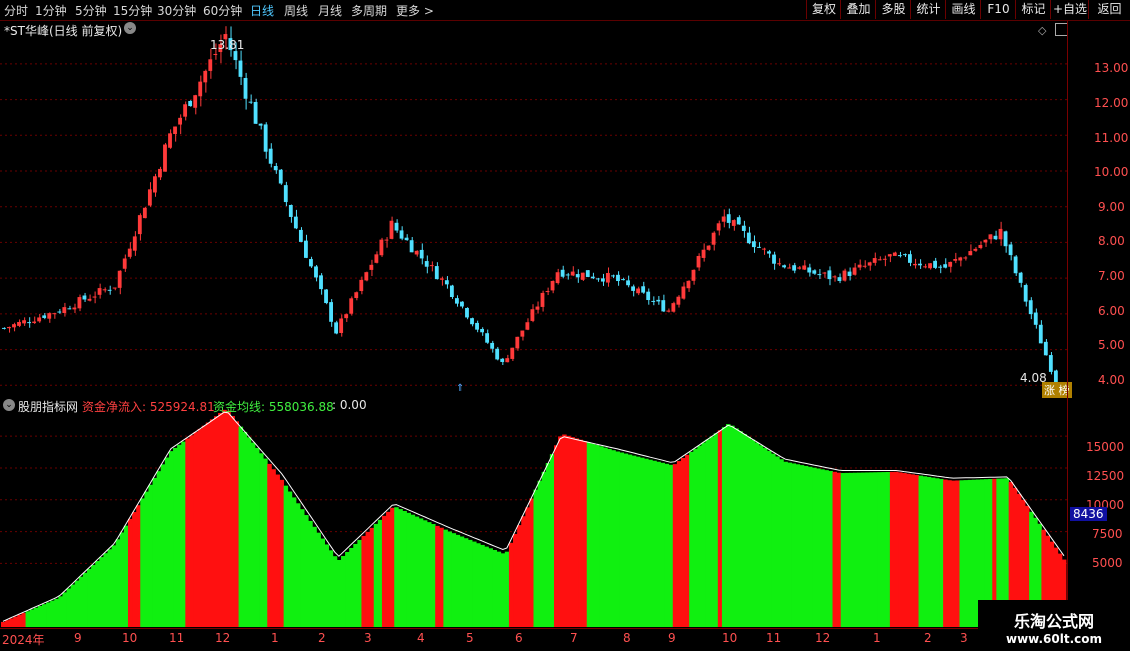  I want to click on overlay-button: 叠加, so click(858, 9).